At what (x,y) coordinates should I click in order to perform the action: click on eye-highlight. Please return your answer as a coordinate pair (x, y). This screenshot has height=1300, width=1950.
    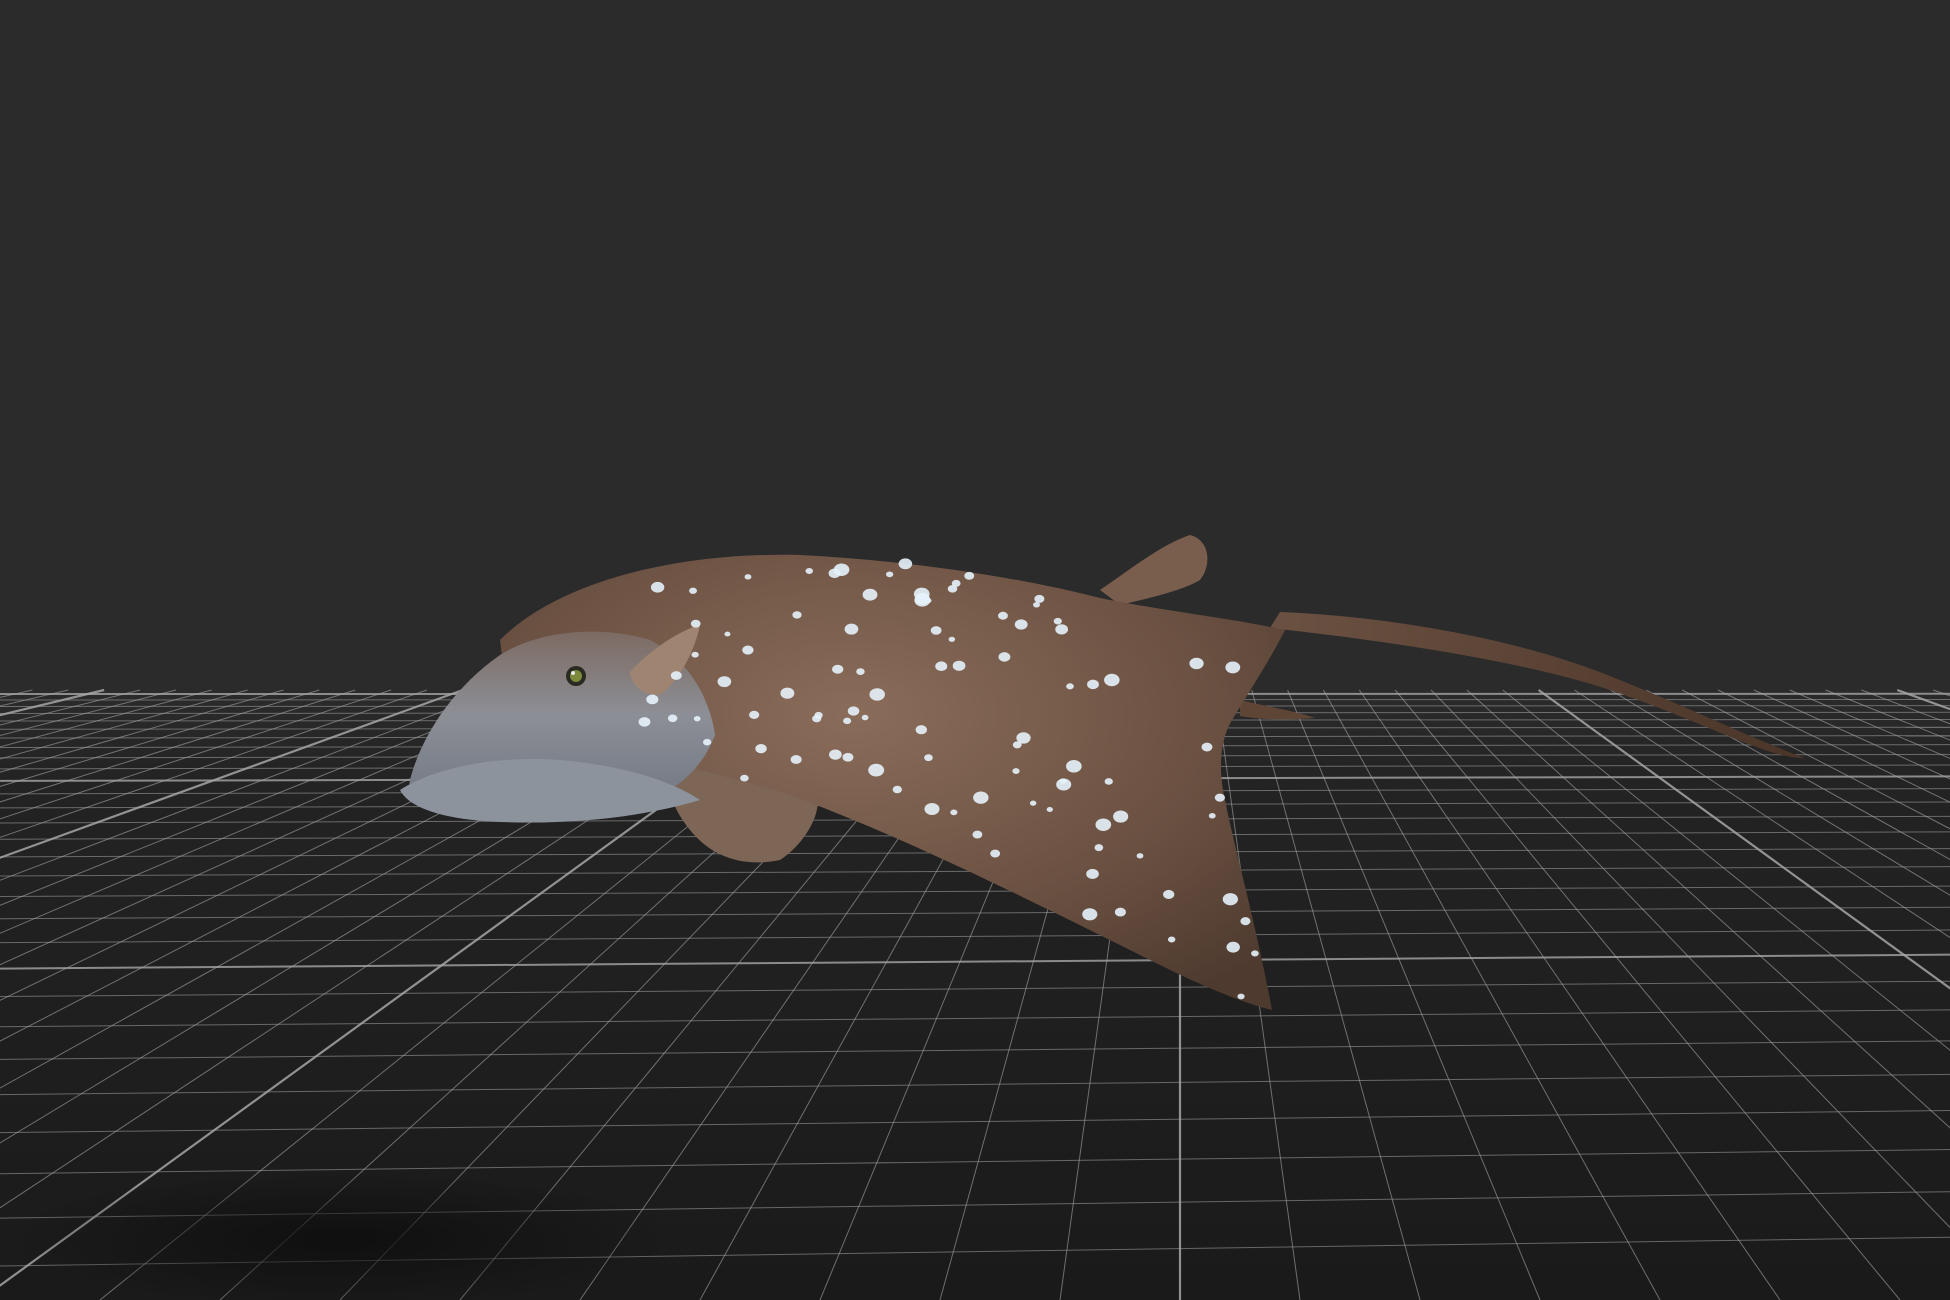
    Looking at the image, I should click on (573, 673).